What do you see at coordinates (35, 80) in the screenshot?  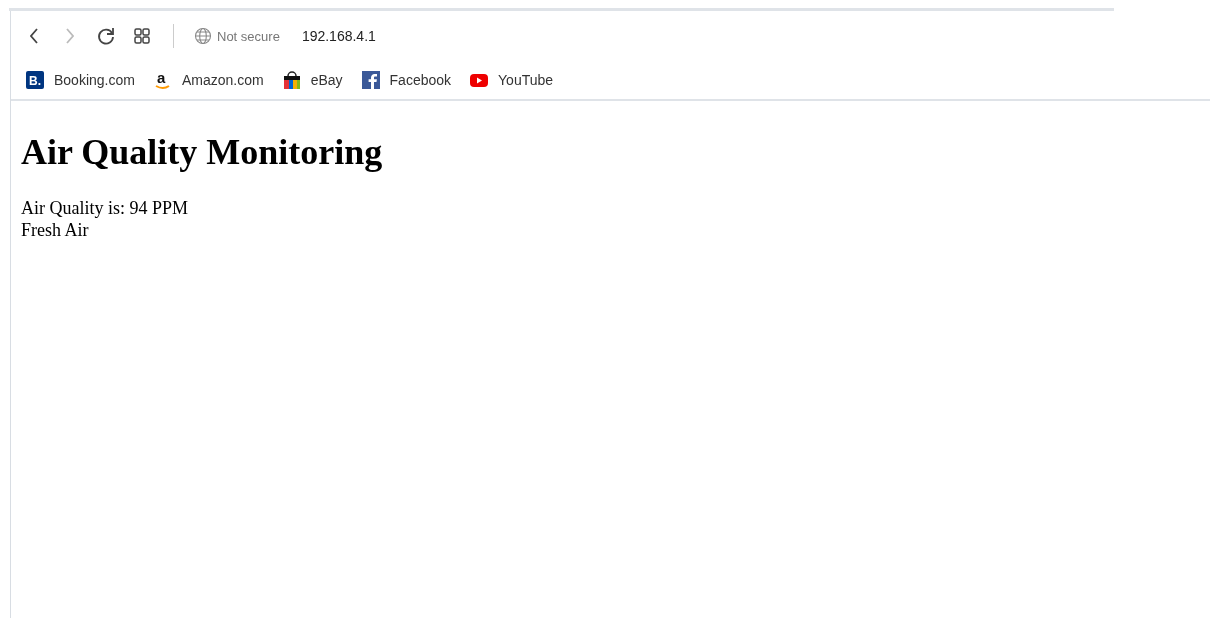 I see `booking-logo-icon: B.` at bounding box center [35, 80].